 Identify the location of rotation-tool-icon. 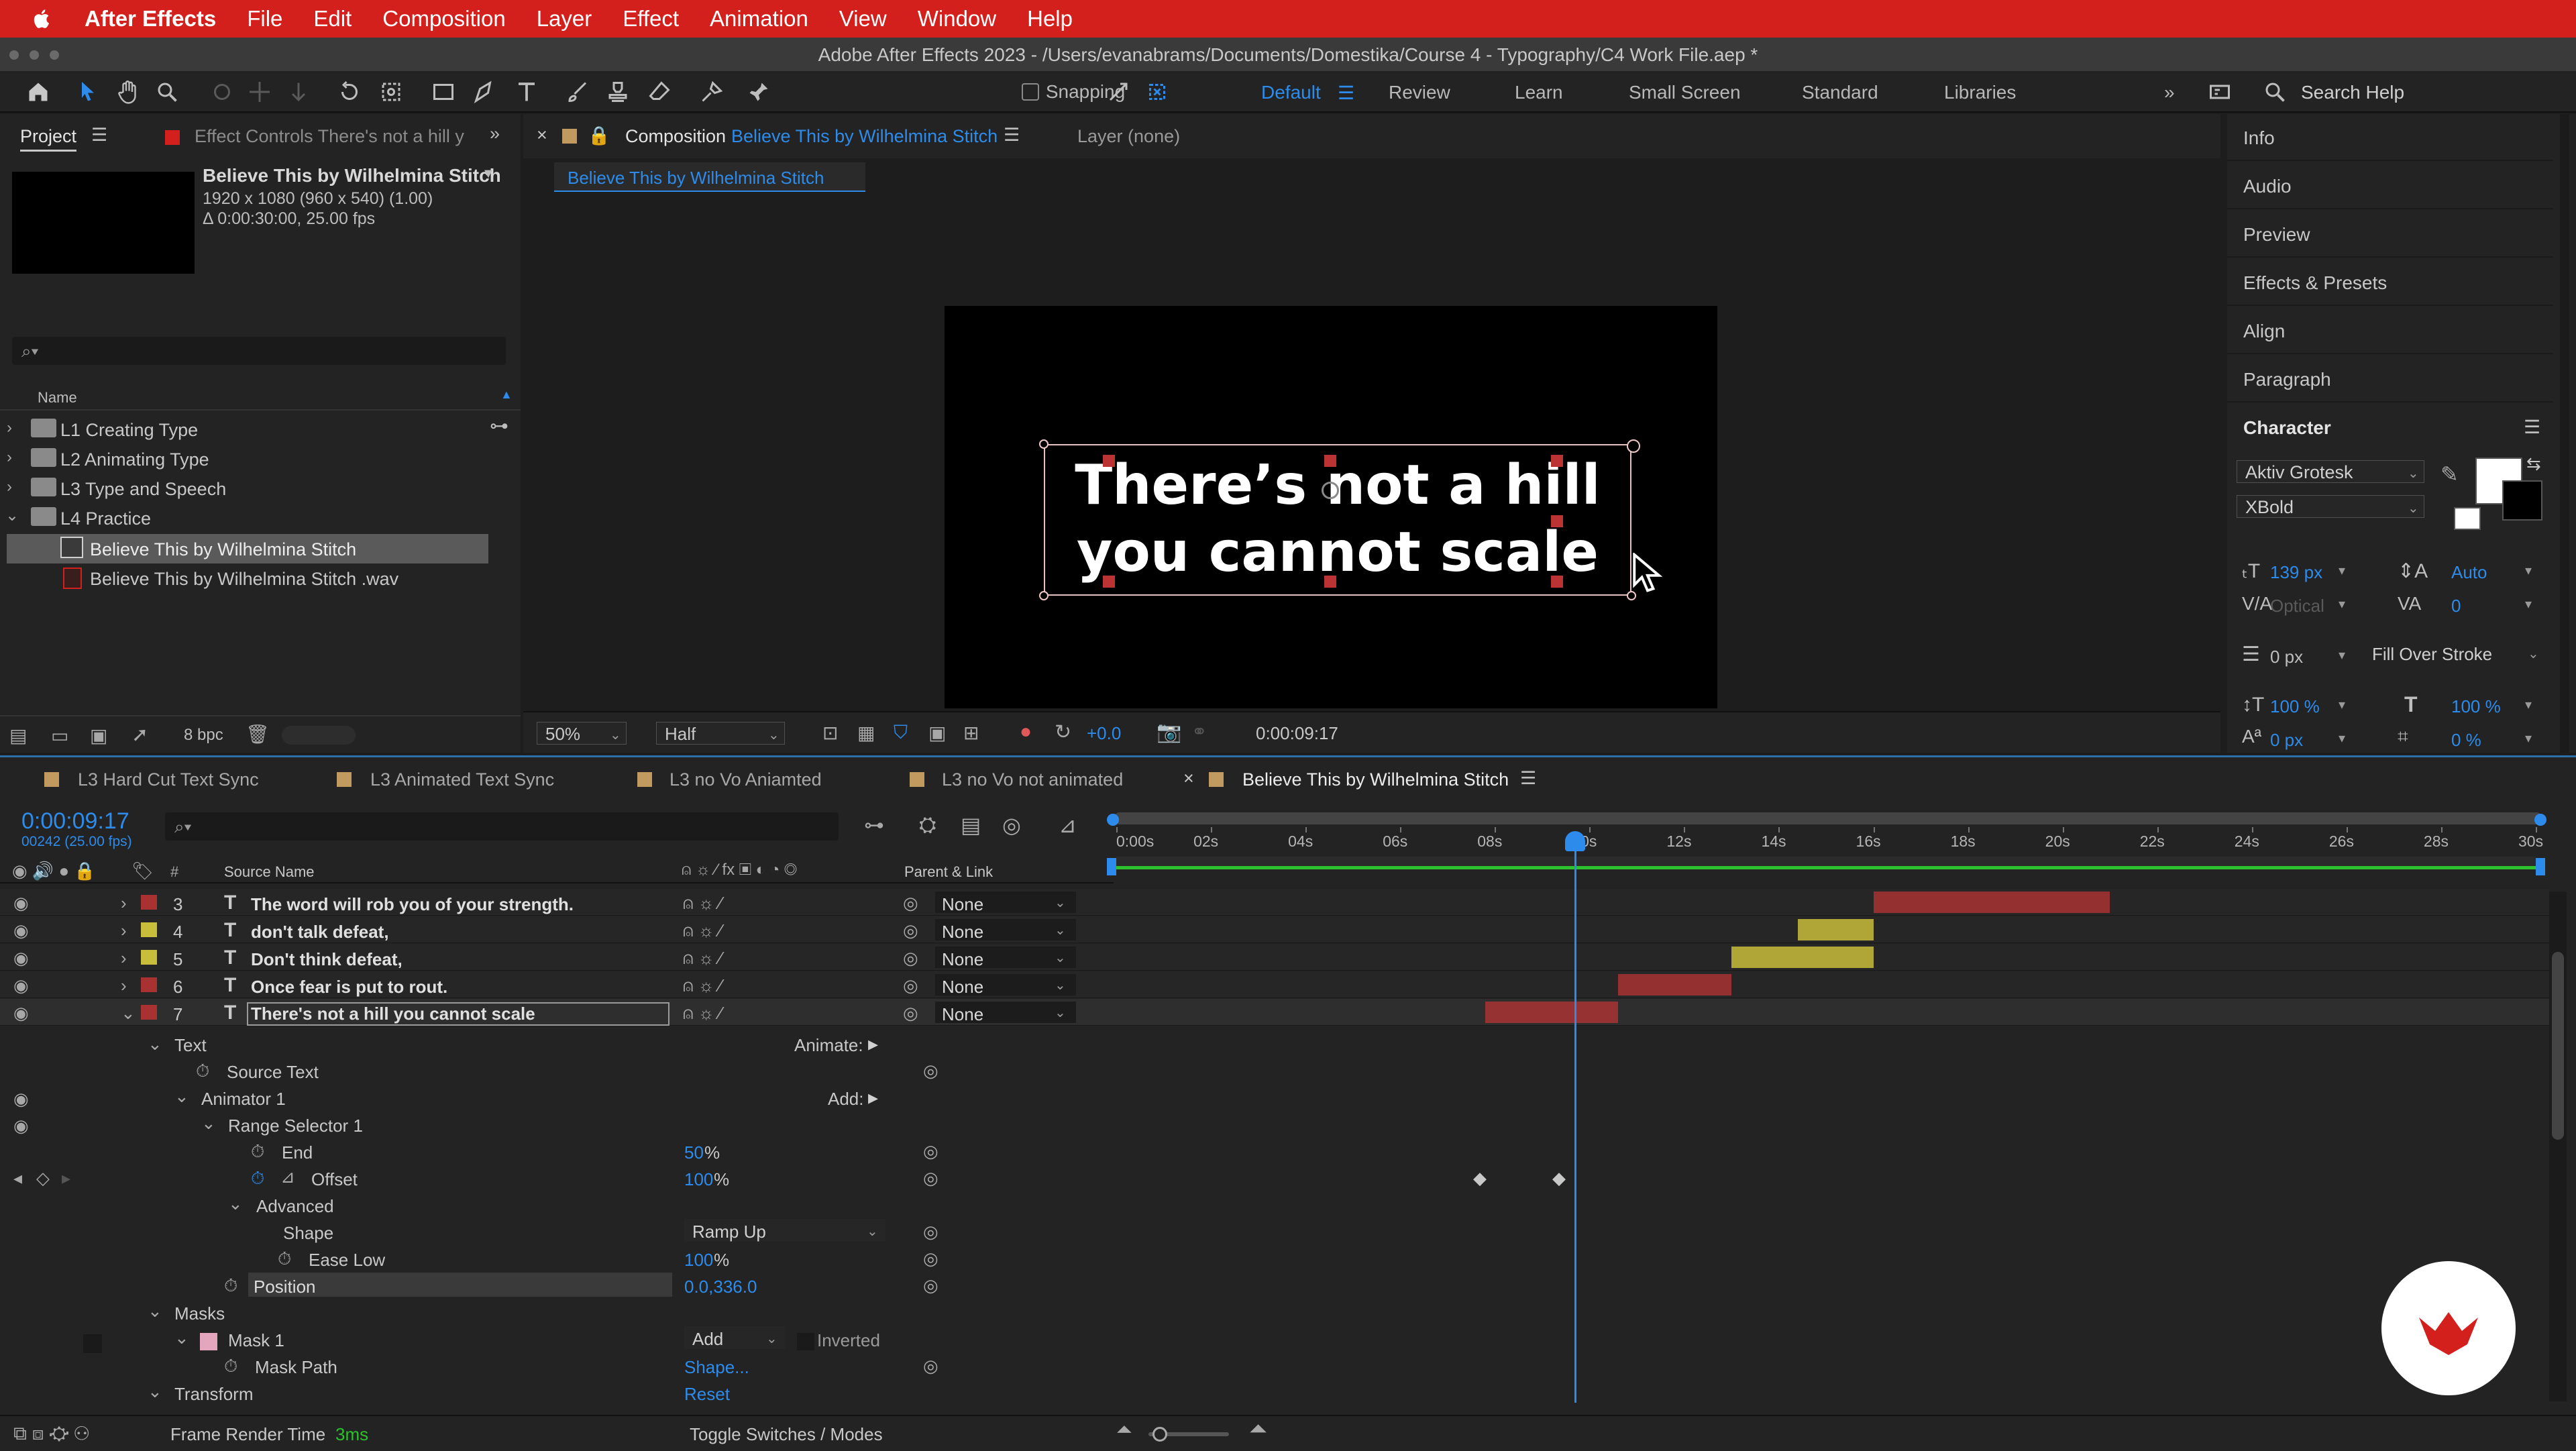
(349, 92).